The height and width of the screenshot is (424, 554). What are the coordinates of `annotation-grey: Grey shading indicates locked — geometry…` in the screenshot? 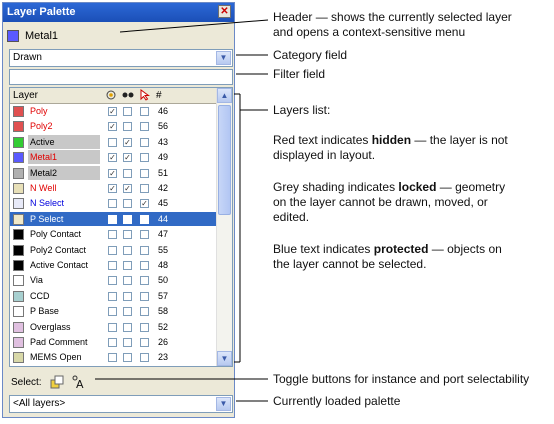 It's located at (389, 202).